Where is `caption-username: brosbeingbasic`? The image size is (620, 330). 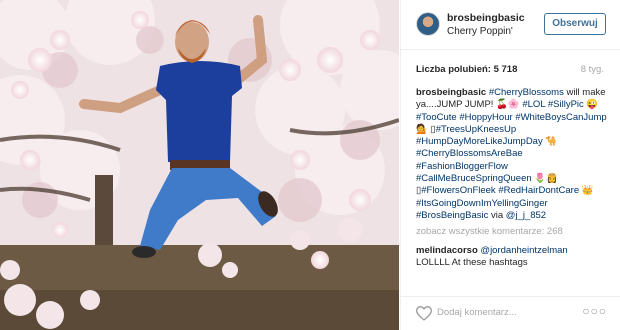
caption-username: brosbeingbasic is located at coordinates (451, 92).